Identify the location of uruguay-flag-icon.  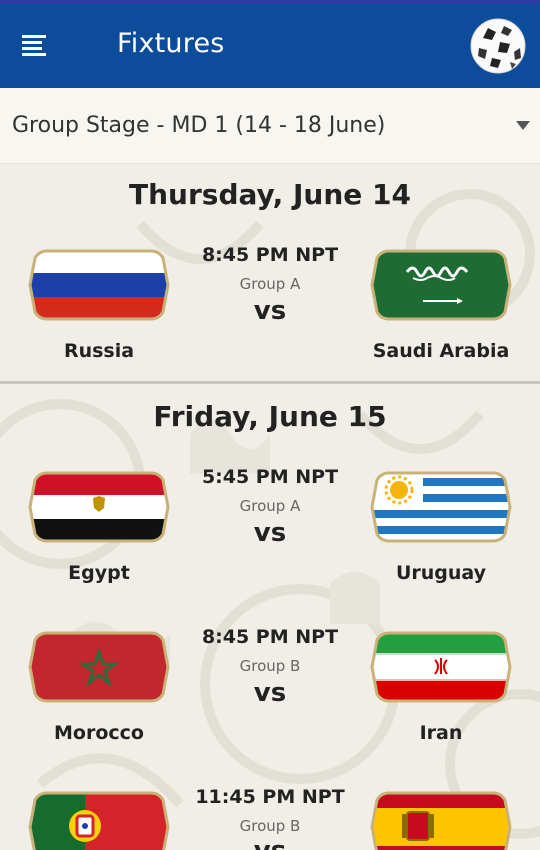
(441, 507).